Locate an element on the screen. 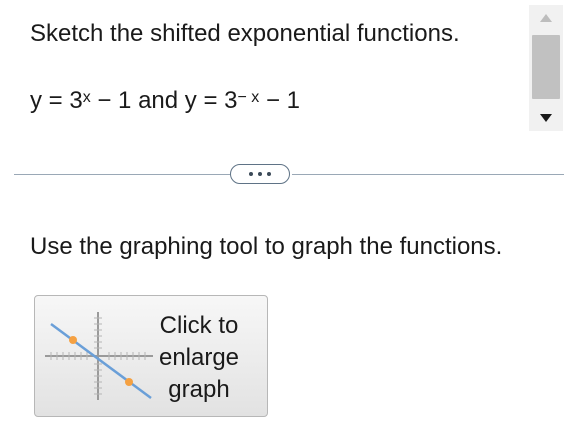 This screenshot has width=578, height=426. equation-connector: − 1 and y = 3 is located at coordinates (164, 100).